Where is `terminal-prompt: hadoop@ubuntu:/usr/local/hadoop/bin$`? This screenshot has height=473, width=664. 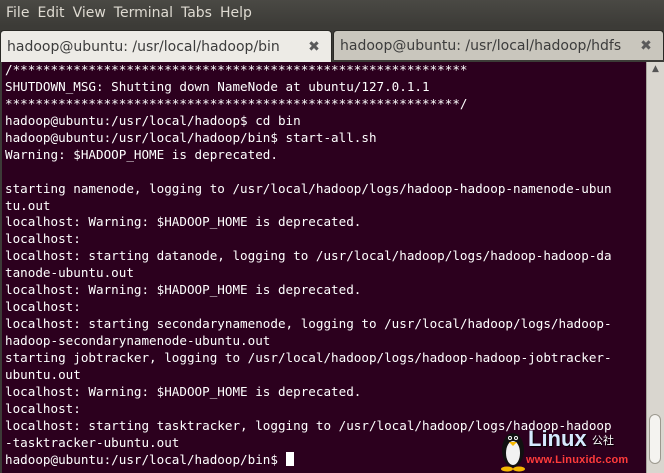
terminal-prompt: hadoop@ubuntu:/usr/local/hadoop/bin$ is located at coordinates (145, 459).